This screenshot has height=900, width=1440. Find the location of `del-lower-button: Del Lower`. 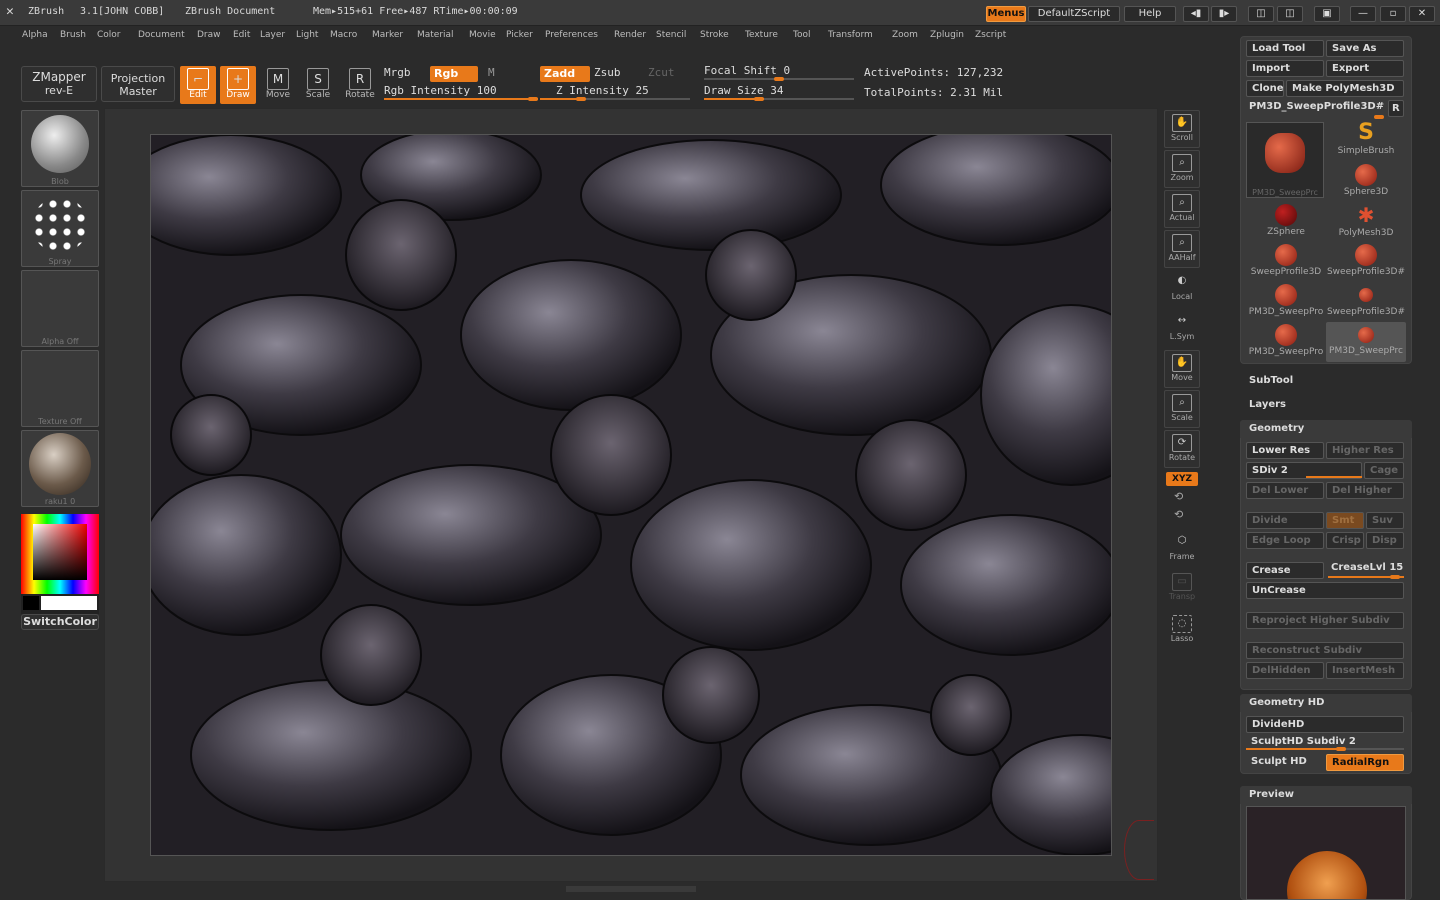

del-lower-button: Del Lower is located at coordinates (1285, 490).